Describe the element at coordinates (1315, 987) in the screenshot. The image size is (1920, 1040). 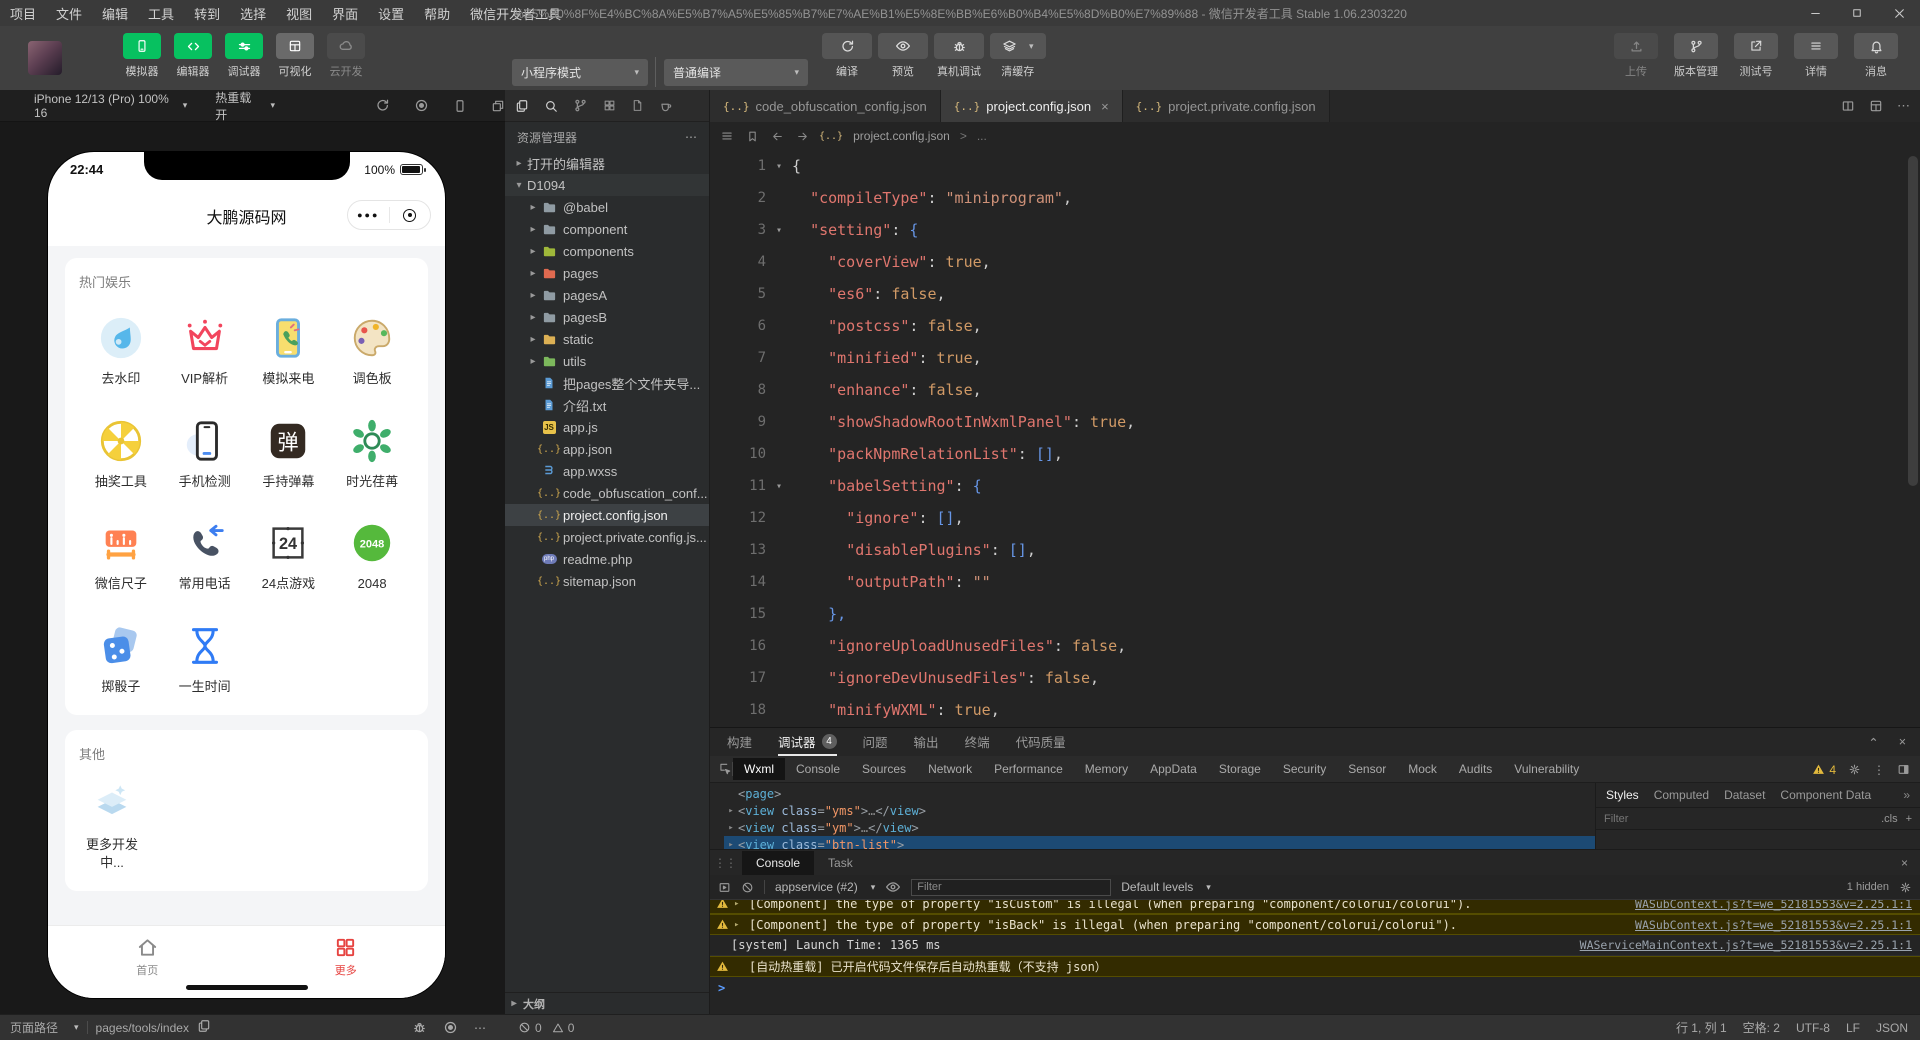
I see `console-prompt: >` at that location.